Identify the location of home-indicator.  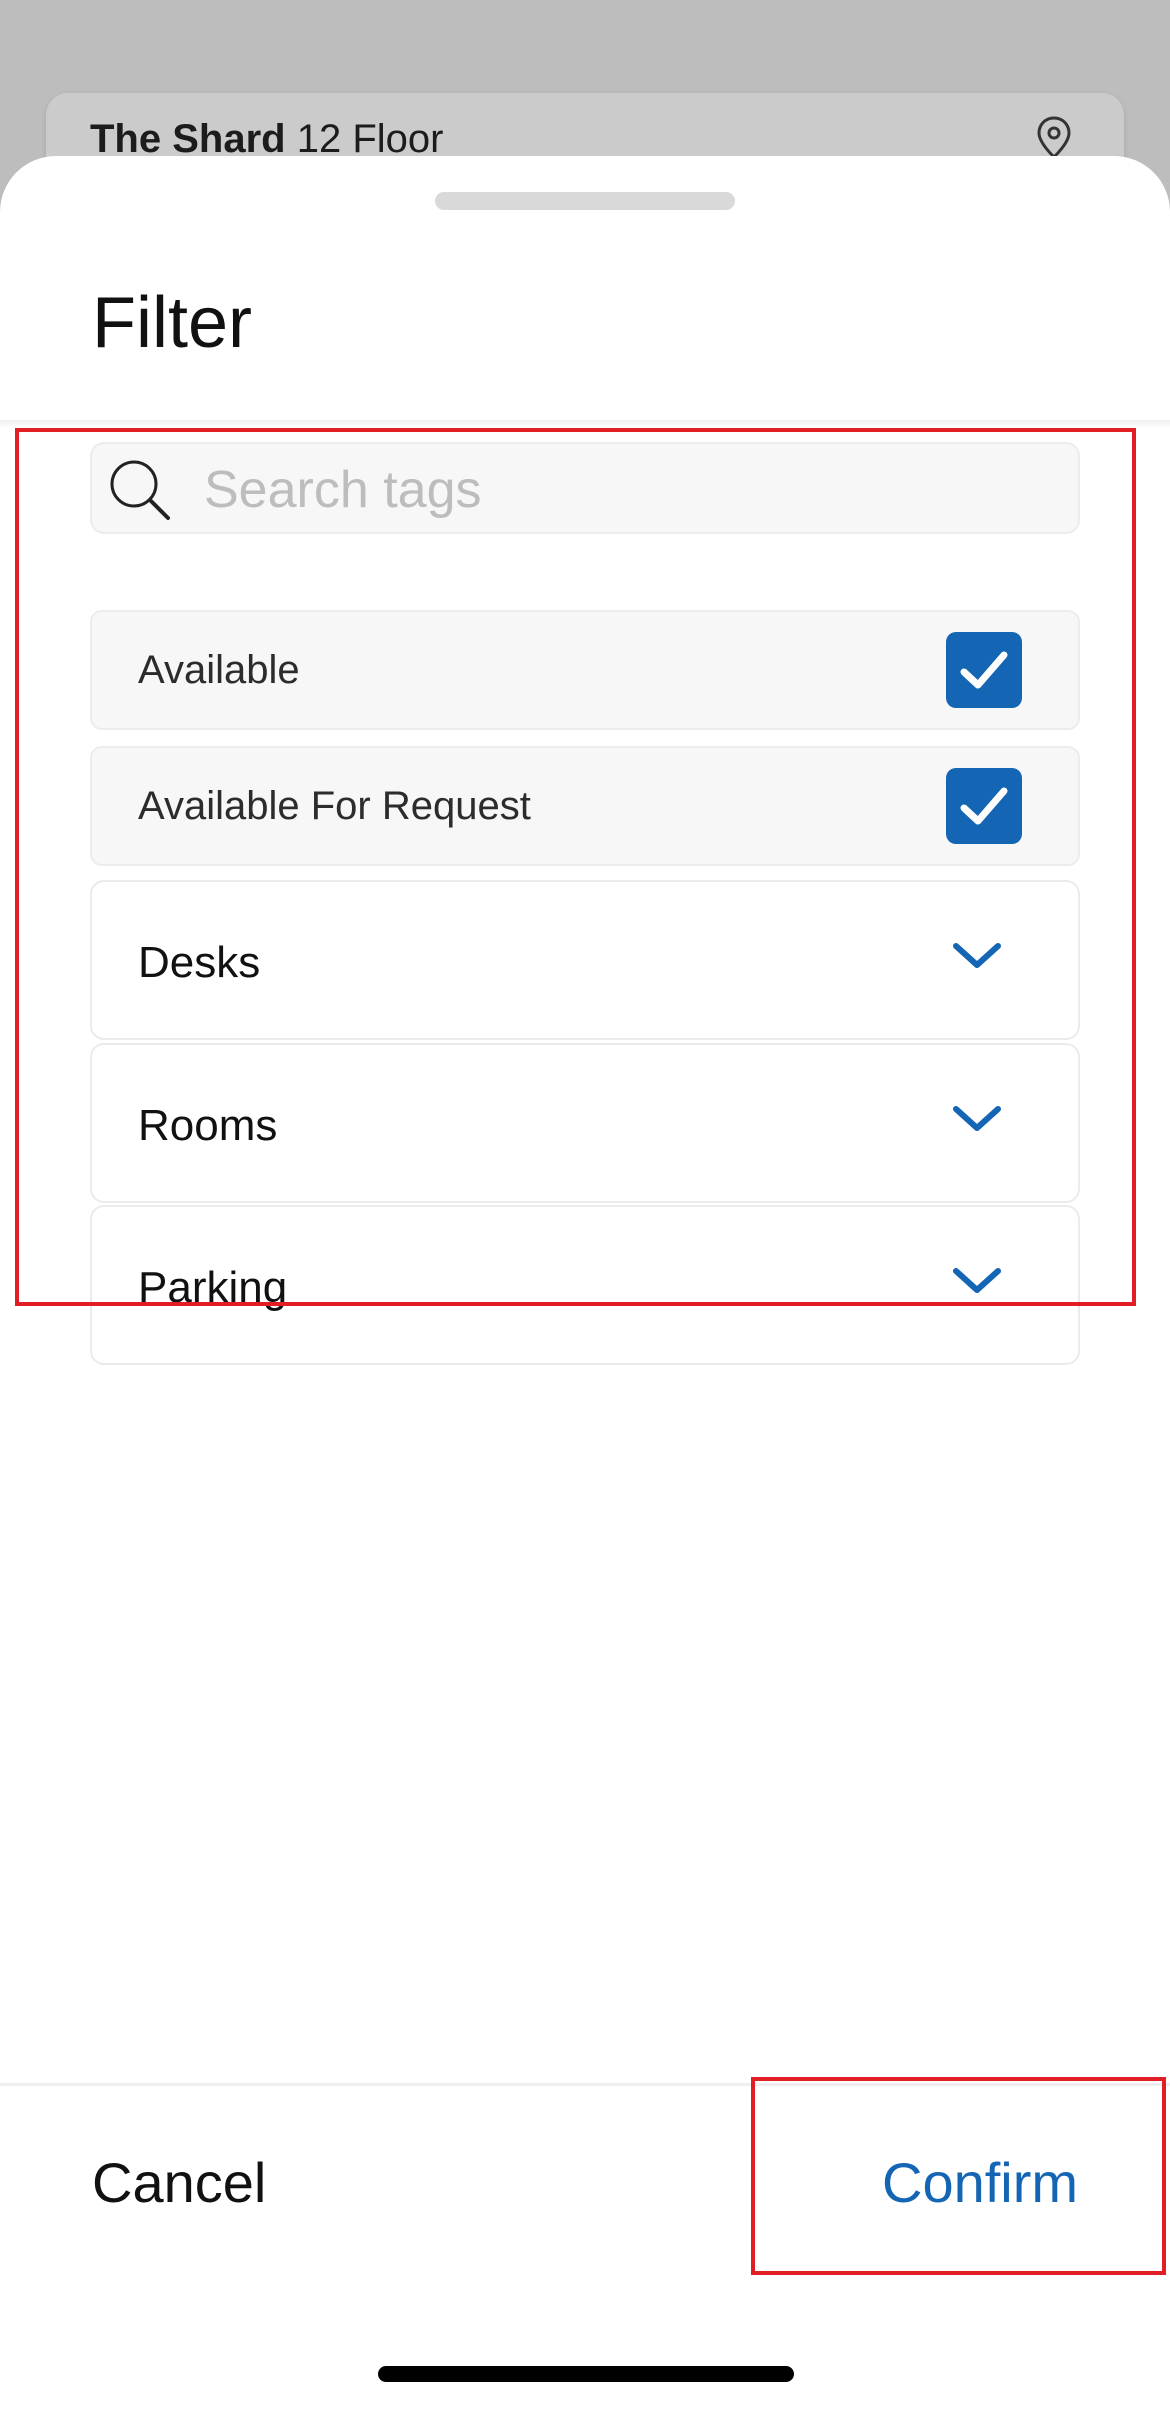
(586, 2374).